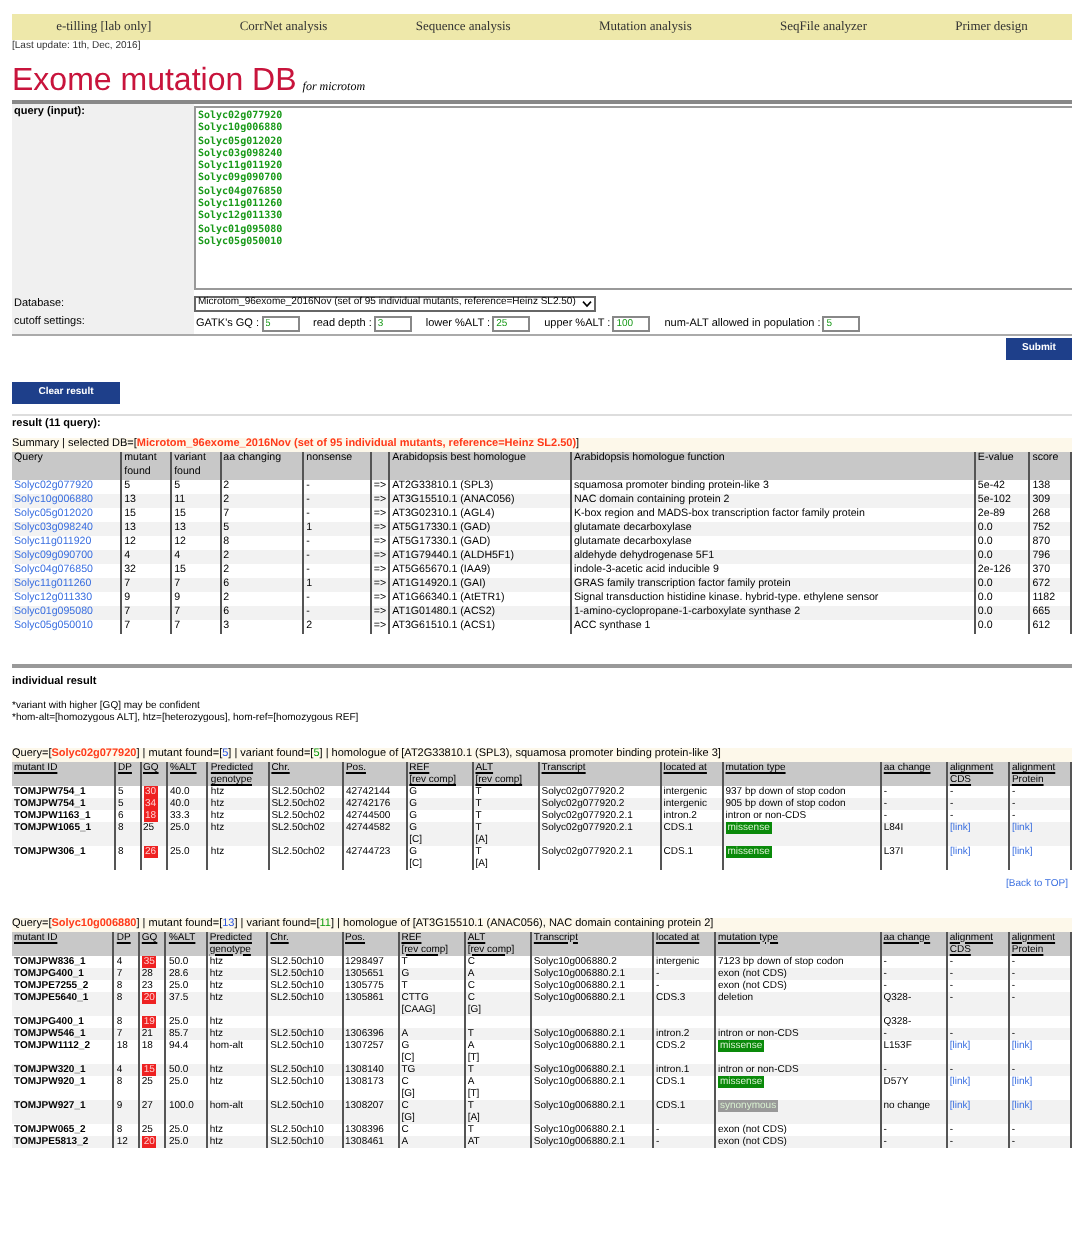  What do you see at coordinates (586, 303) in the screenshot?
I see `caret-icon` at bounding box center [586, 303].